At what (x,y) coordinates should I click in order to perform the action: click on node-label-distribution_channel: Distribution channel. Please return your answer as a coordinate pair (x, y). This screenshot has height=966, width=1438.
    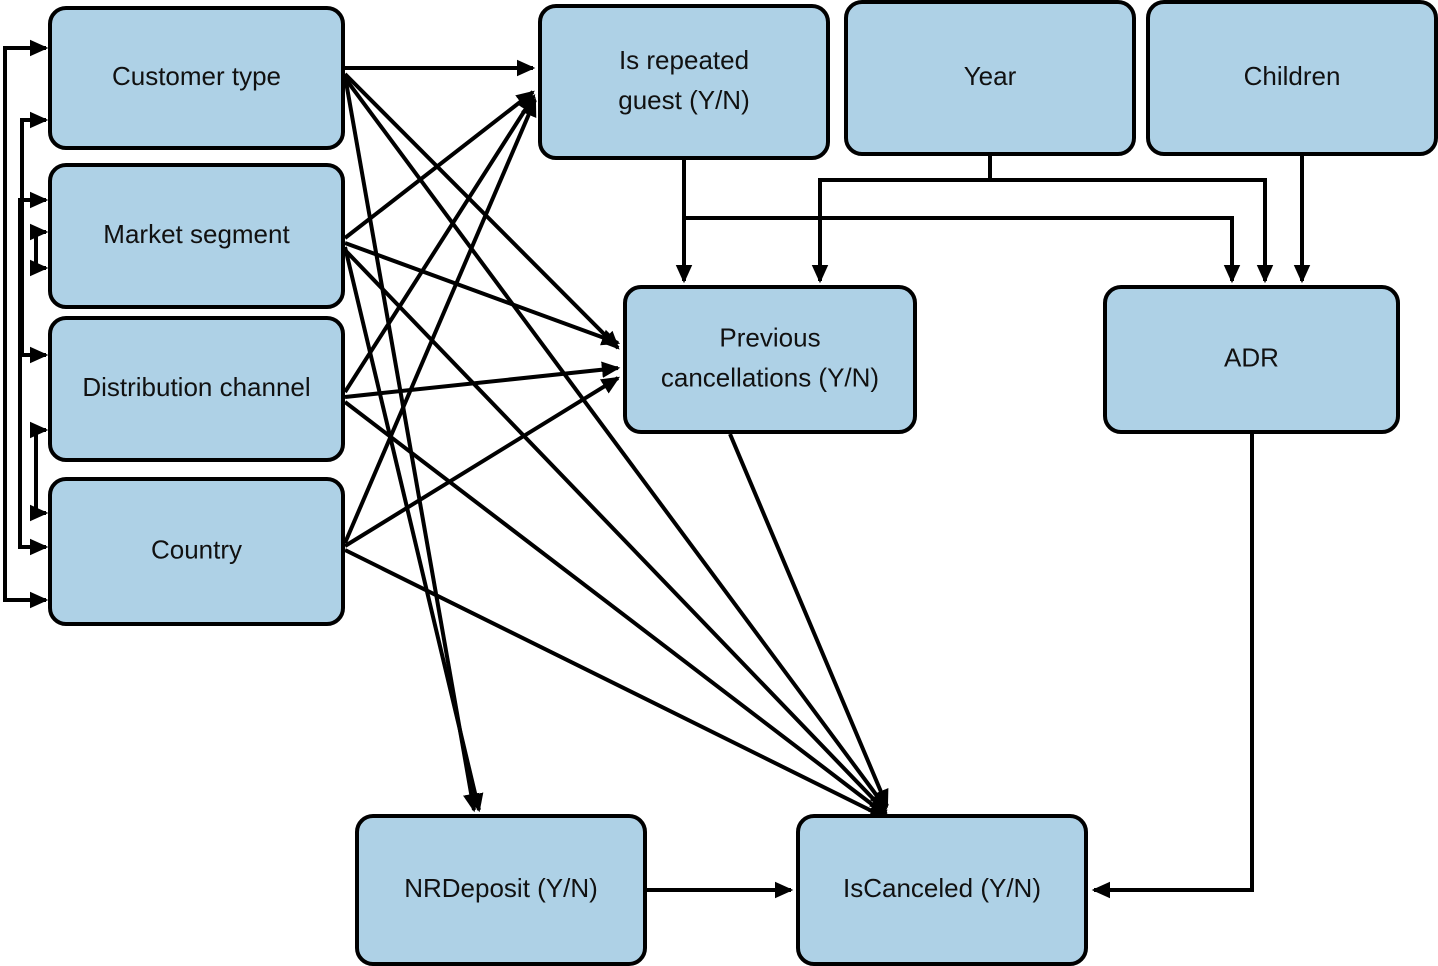
    Looking at the image, I should click on (196, 387).